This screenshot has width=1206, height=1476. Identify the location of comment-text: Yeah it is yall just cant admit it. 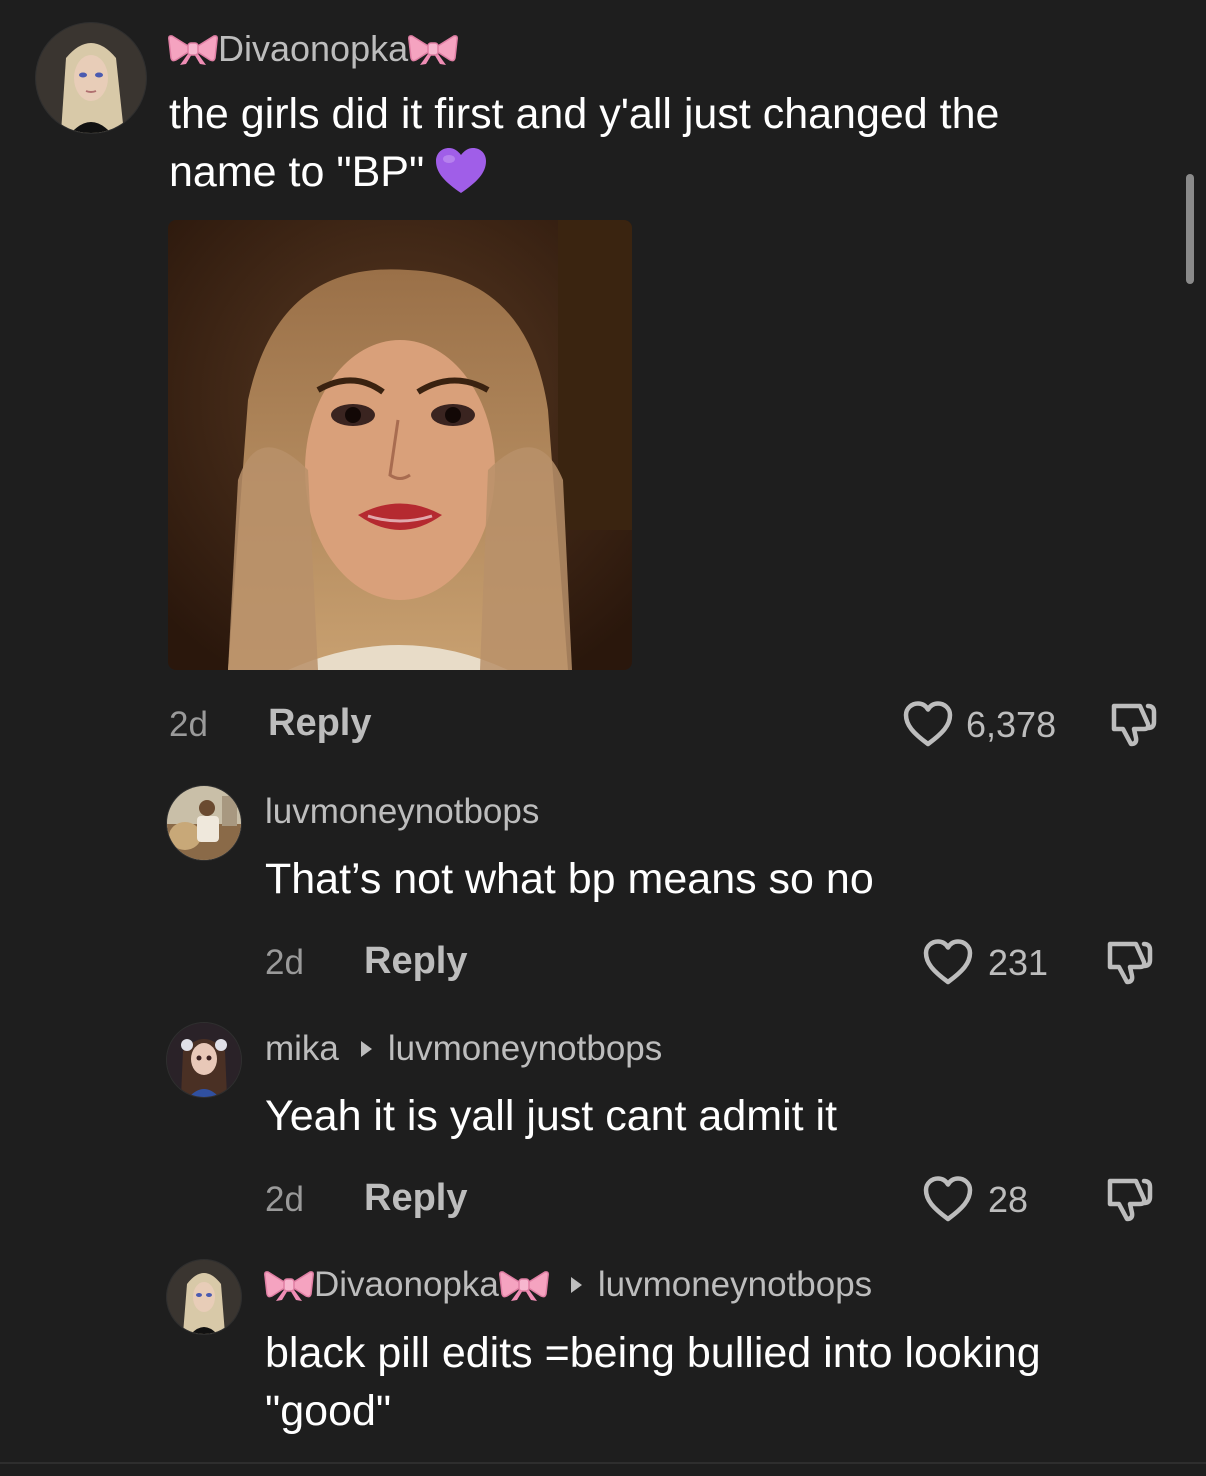
(551, 1116).